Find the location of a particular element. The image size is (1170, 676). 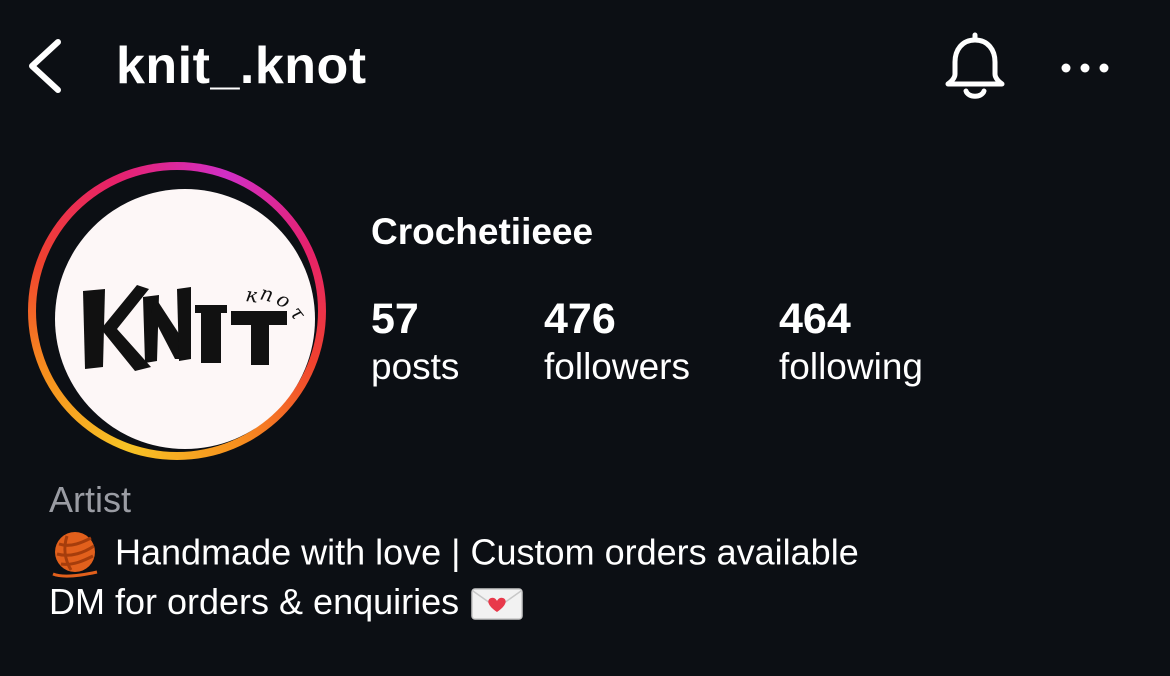

bell-icon is located at coordinates (975, 66).